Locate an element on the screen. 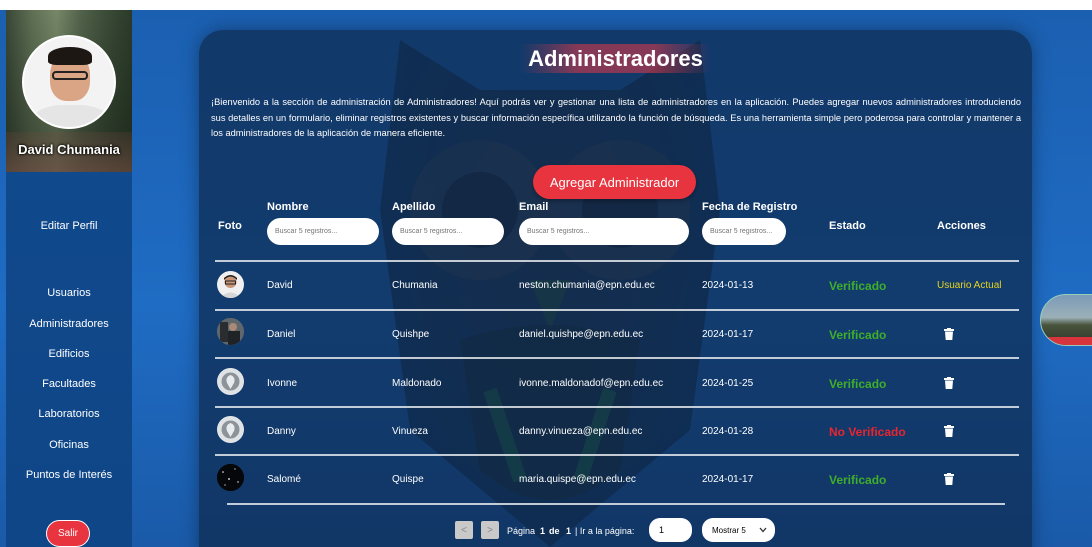 The width and height of the screenshot is (1092, 547). cell-email: daniel.quishpe@epn.edu.ec is located at coordinates (581, 334).